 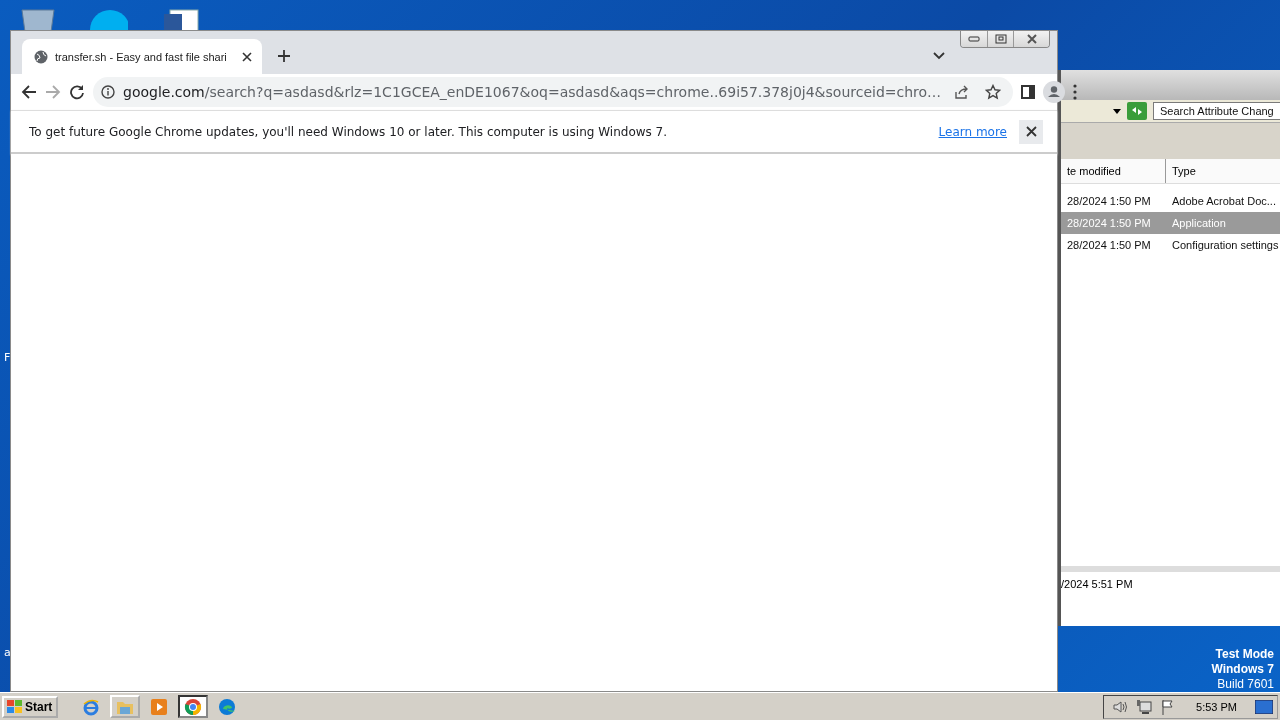 I want to click on search-field: Search Attribute Chang, so click(x=1216, y=111).